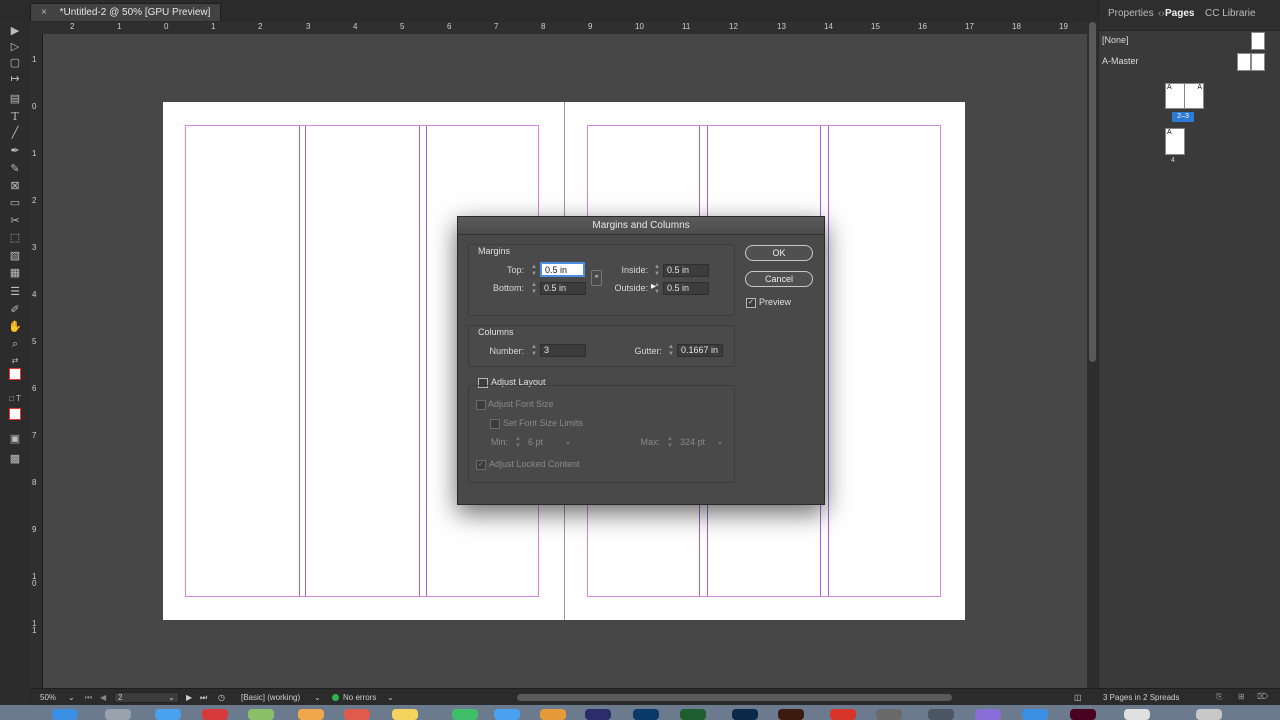 Image resolution: width=1280 pixels, height=720 pixels. What do you see at coordinates (15, 221) in the screenshot?
I see `scissors-tool-icon: ✂` at bounding box center [15, 221].